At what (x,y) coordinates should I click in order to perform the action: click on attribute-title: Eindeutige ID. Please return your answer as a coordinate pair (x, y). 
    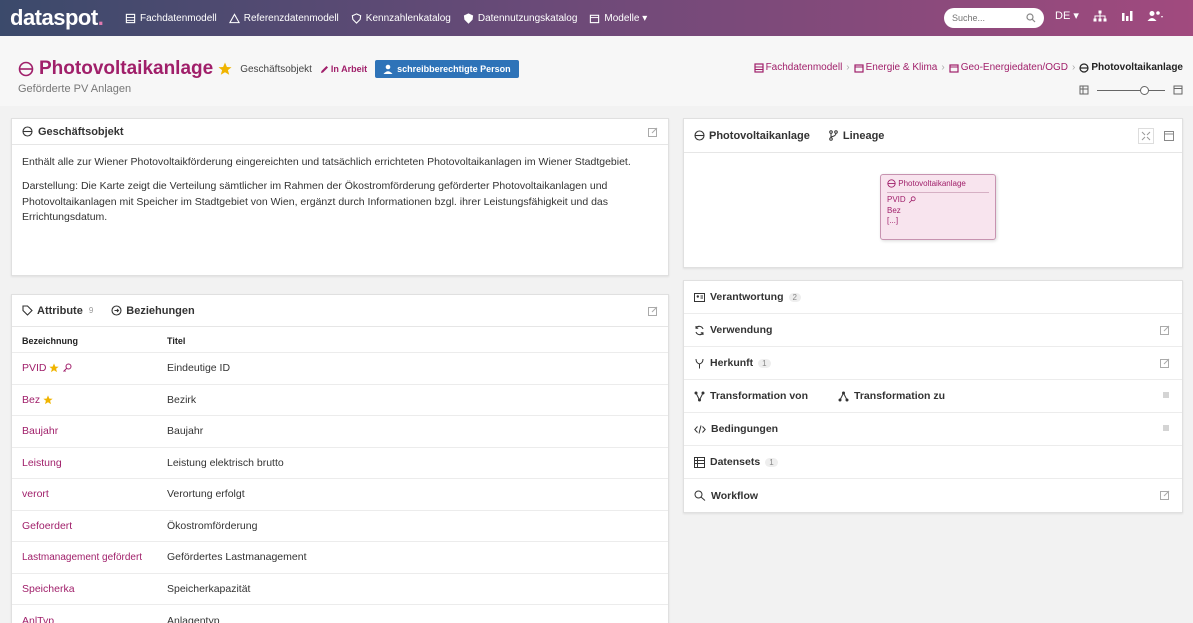
    Looking at the image, I should click on (412, 368).